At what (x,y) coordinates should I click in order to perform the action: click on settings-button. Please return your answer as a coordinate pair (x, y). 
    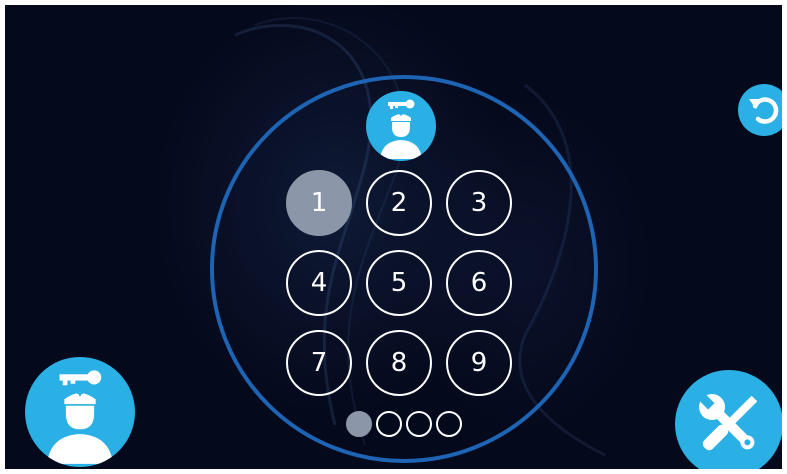
    Looking at the image, I should click on (728, 419).